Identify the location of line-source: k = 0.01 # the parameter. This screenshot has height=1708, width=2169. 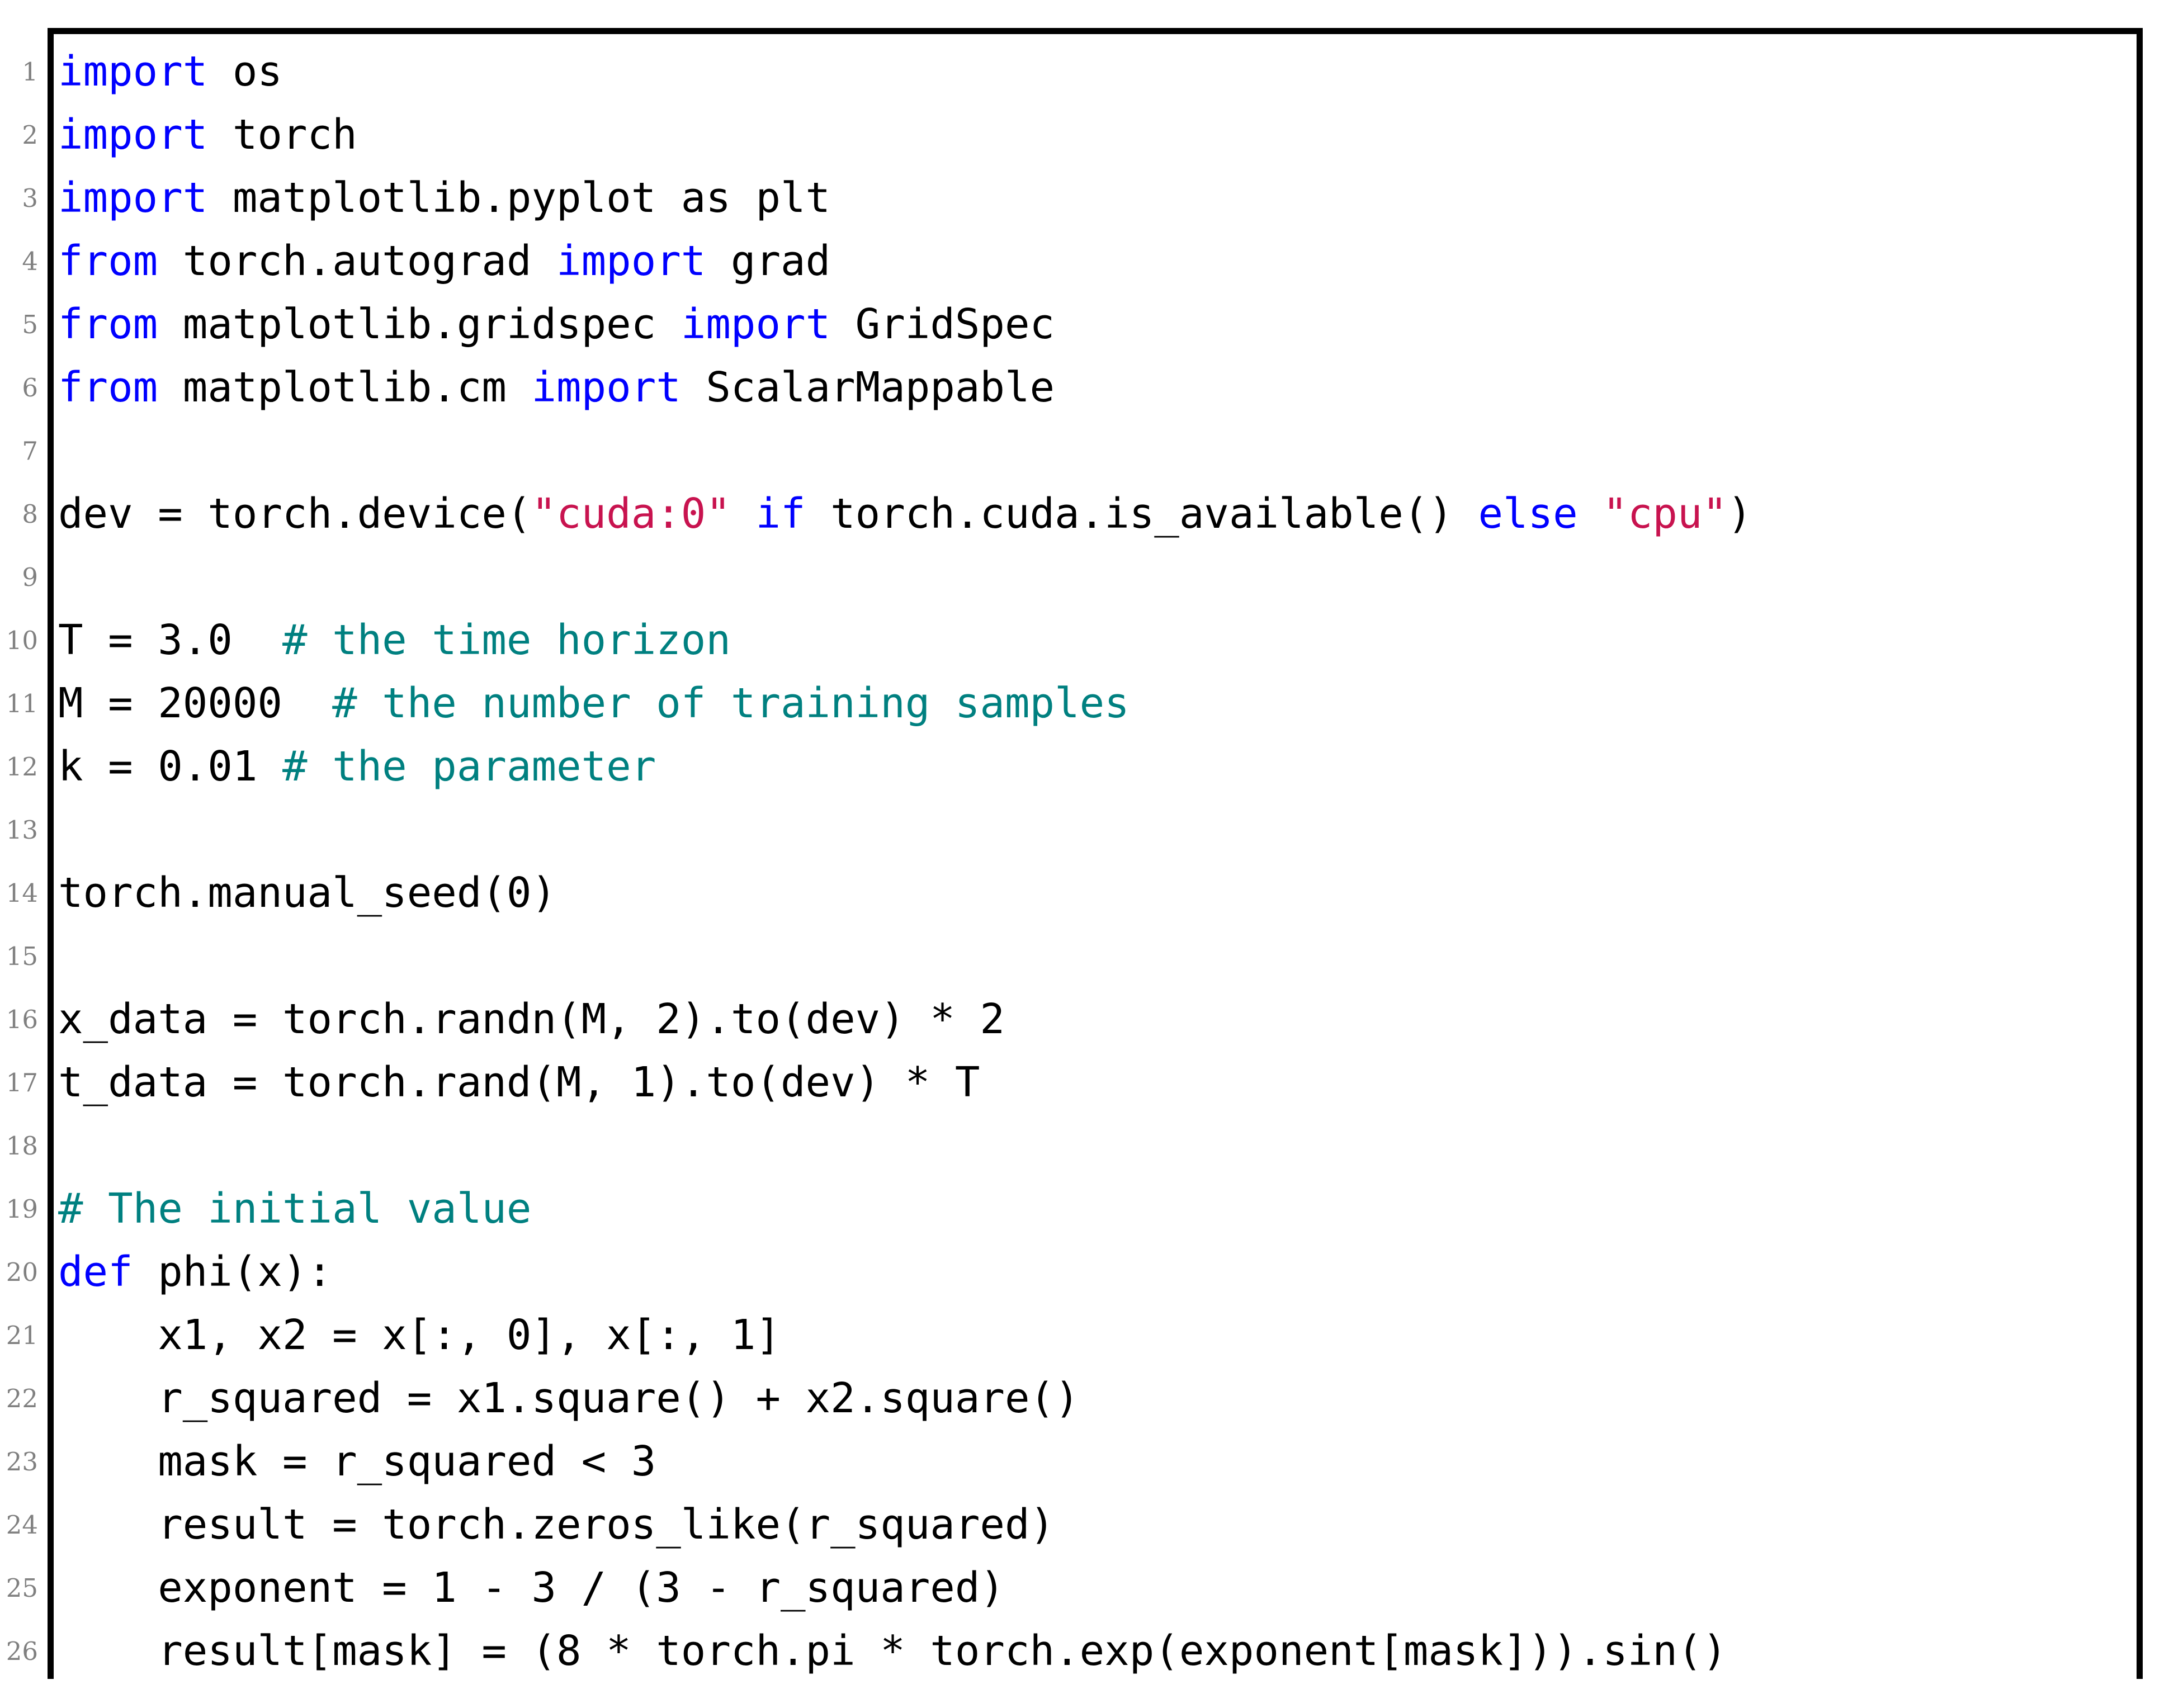
(357, 766).